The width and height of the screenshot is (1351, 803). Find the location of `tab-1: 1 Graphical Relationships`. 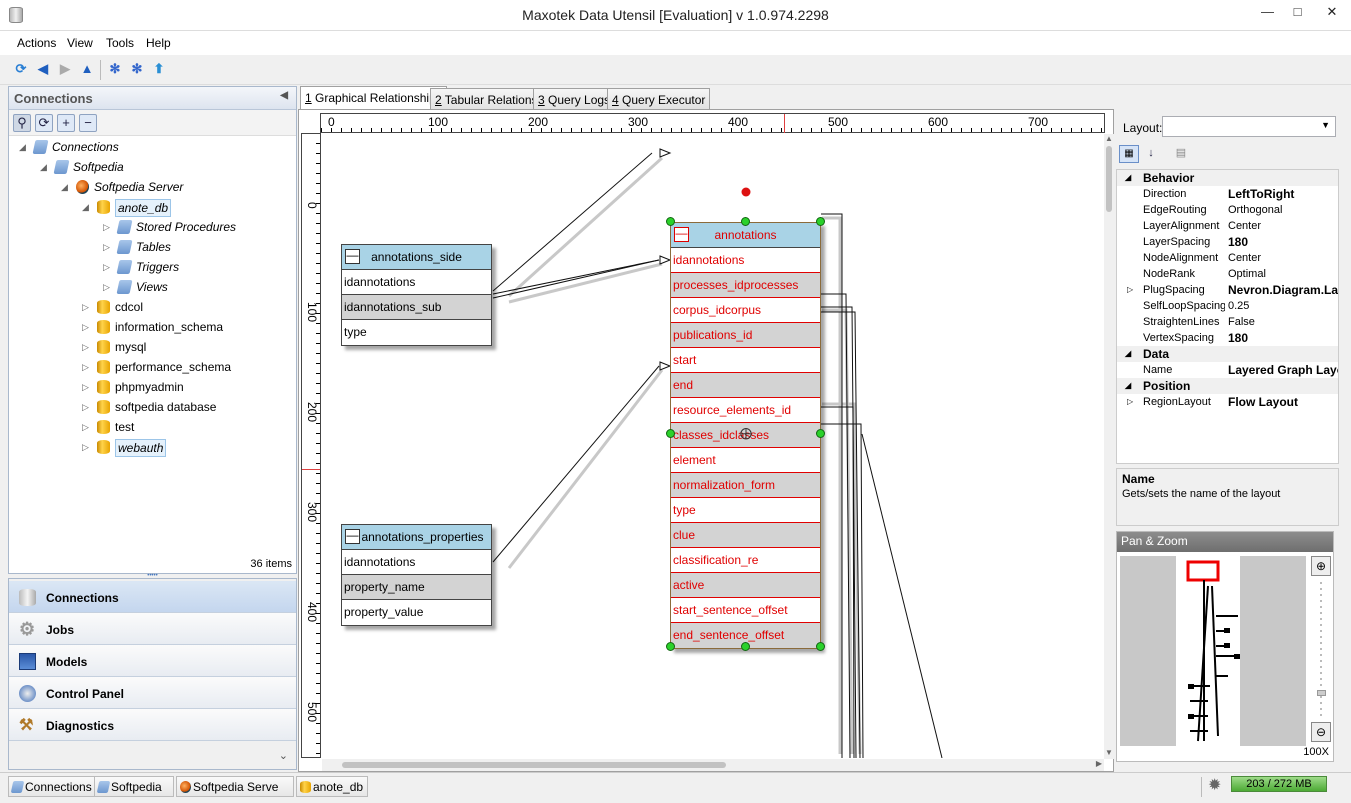

tab-1: 1 Graphical Relationships is located at coordinates (373, 98).